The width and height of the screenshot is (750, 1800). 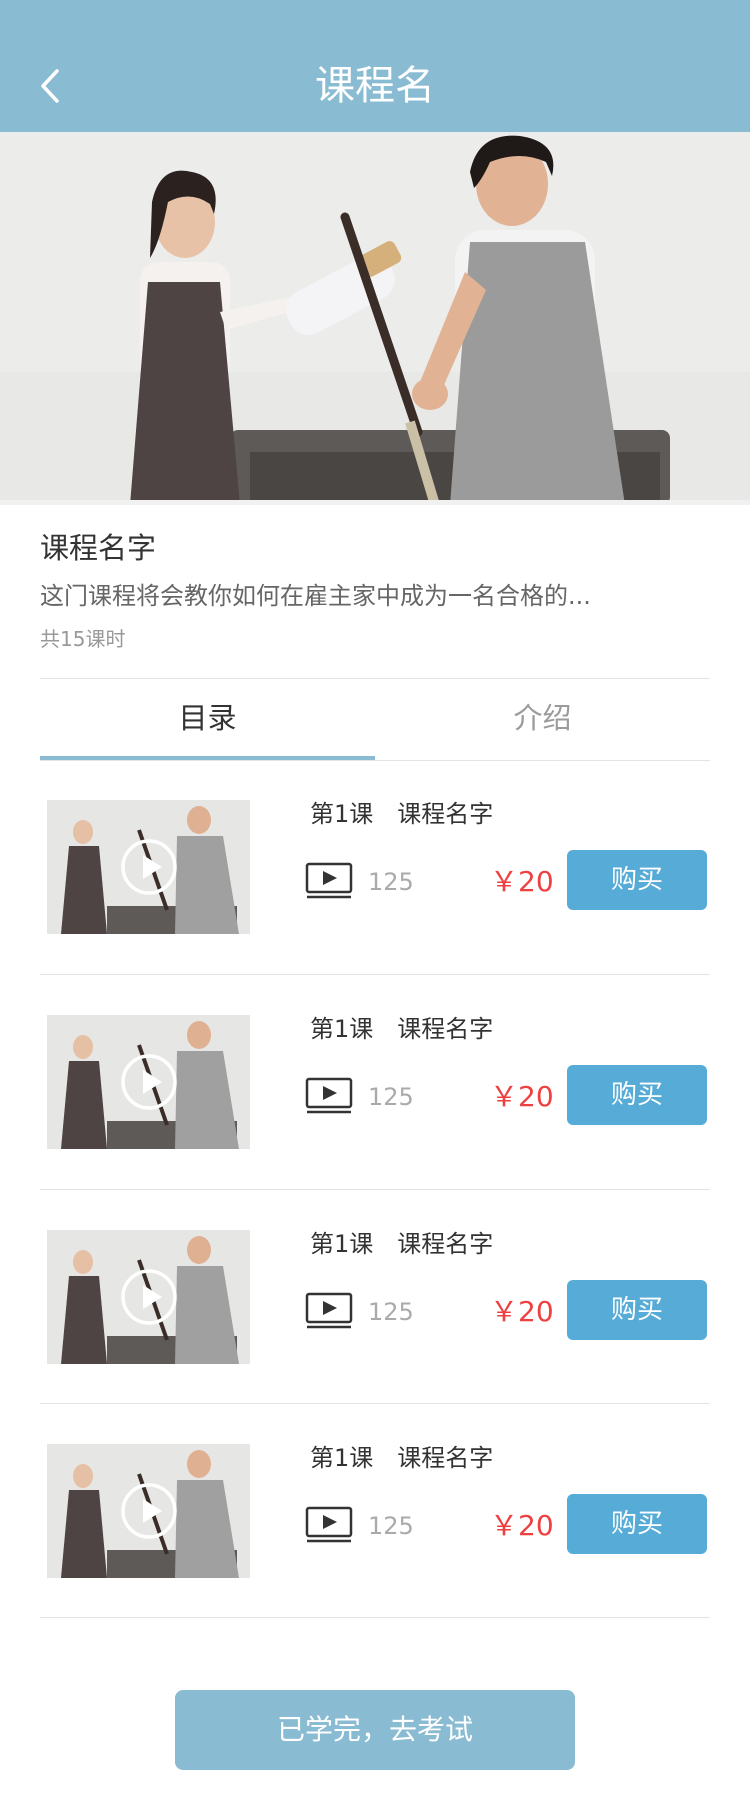 What do you see at coordinates (542, 718) in the screenshot?
I see `tab-introduction: 介绍` at bounding box center [542, 718].